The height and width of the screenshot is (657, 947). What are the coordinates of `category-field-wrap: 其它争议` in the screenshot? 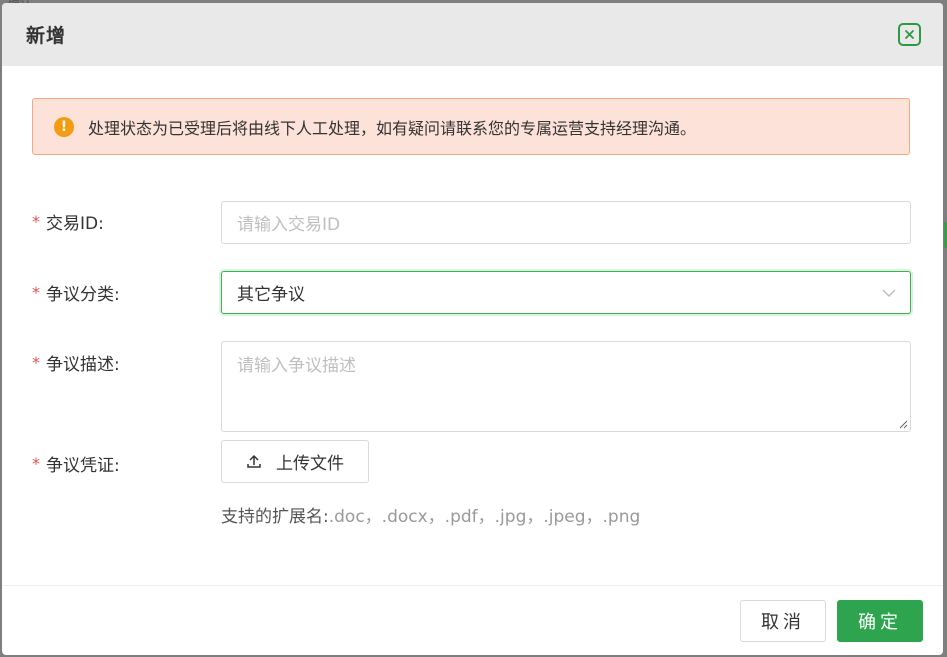 It's located at (566, 292).